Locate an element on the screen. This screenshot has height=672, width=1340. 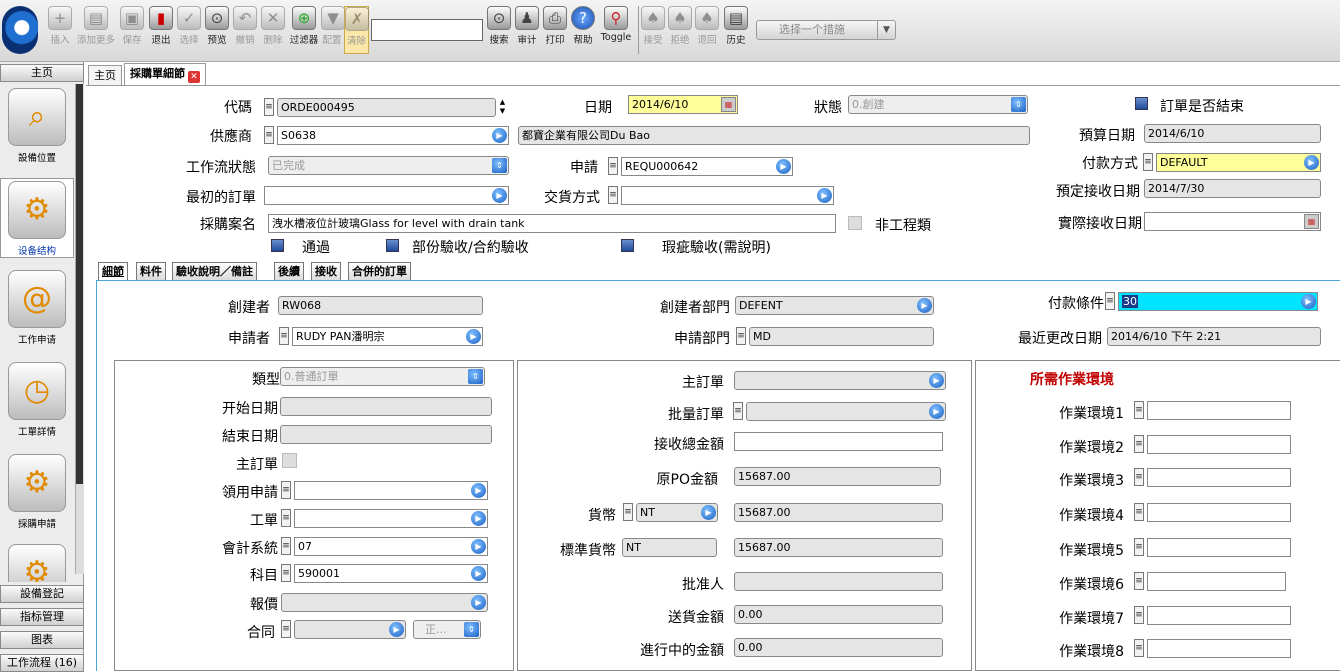
env6-field is located at coordinates (1216, 581).